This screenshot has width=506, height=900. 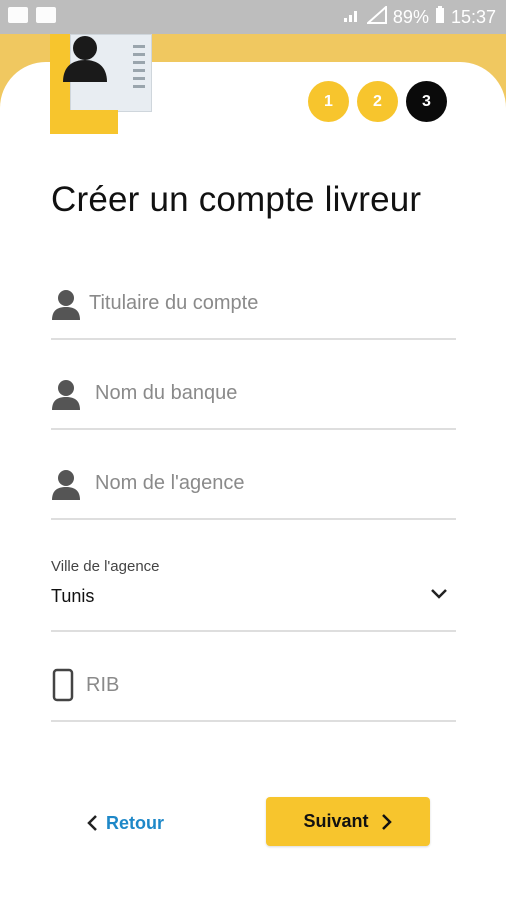 I want to click on status-bar: 89% 15:37, so click(x=253, y=17).